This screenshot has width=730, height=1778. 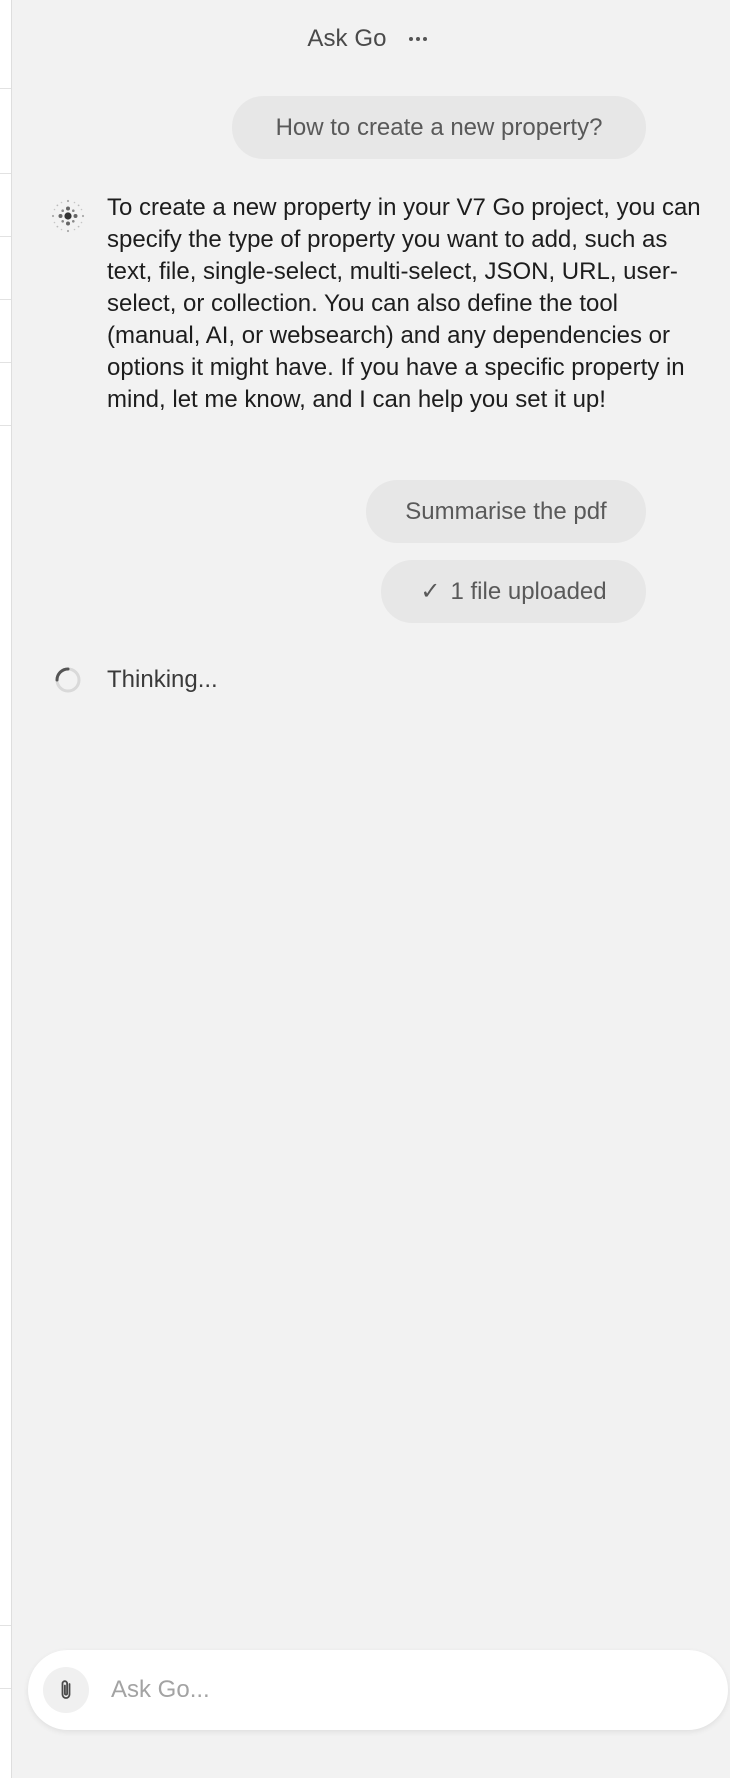 What do you see at coordinates (430, 591) in the screenshot?
I see `checkmark-icon: ✓` at bounding box center [430, 591].